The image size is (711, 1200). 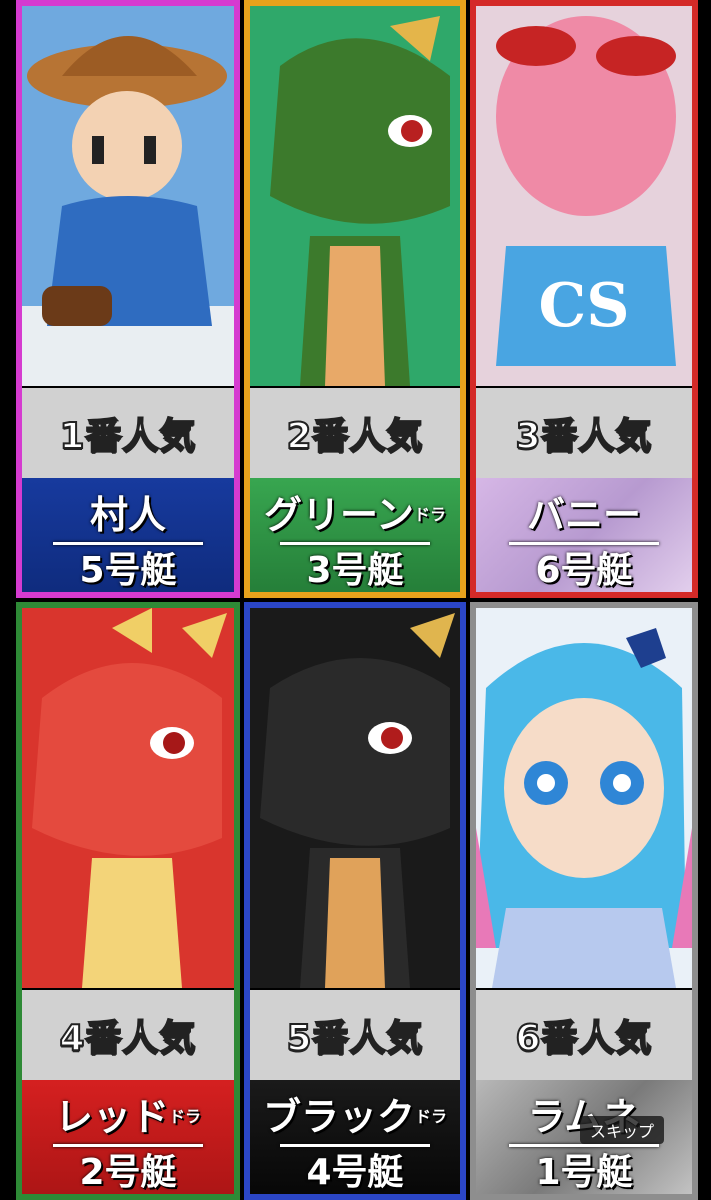 I want to click on racer-nameplate: グリーンドラ 3号艇, so click(x=355, y=535).